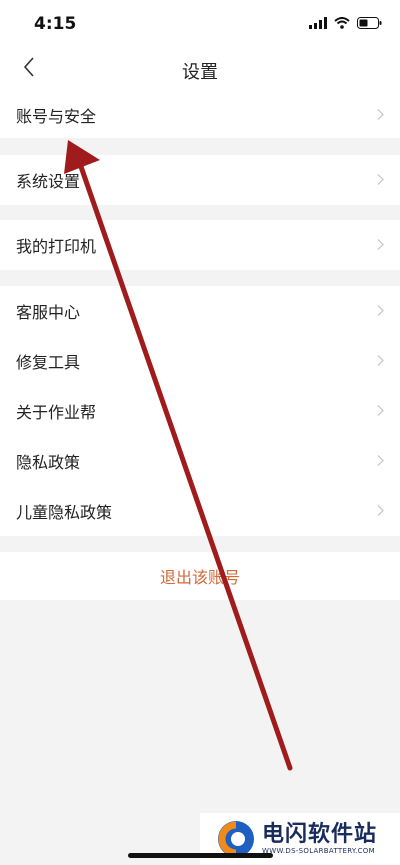 The width and height of the screenshot is (400, 865). Describe the element at coordinates (200, 245) in the screenshot. I see `menu-item-my-printer: 我的打印机` at that location.